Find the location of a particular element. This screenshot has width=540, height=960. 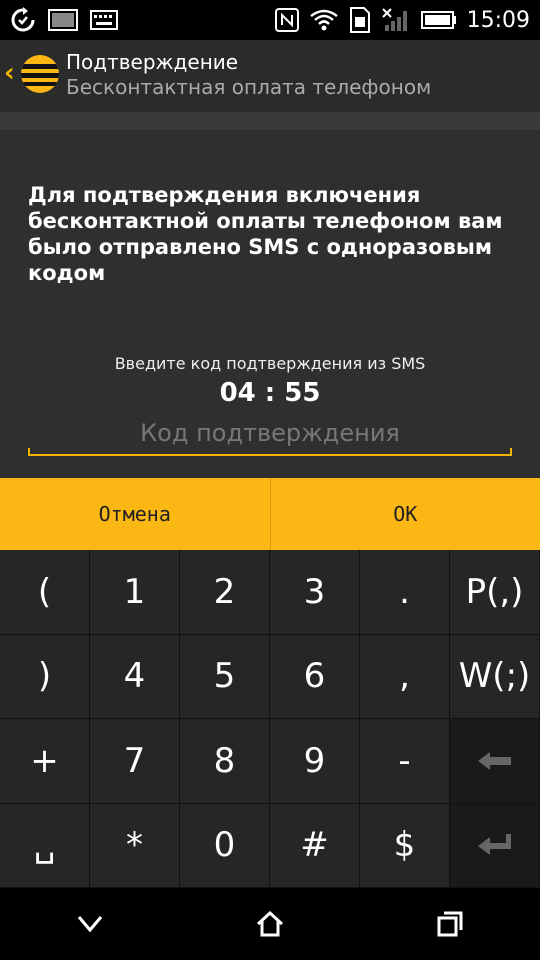

home-button is located at coordinates (270, 924).